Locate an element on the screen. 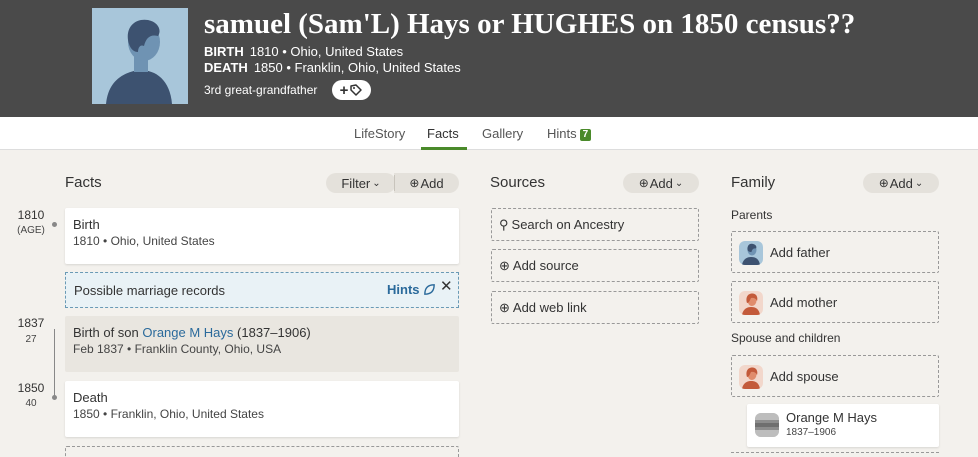 The image size is (978, 457). add-source-menu-button: ⊕ Add ⌄ is located at coordinates (661, 183).